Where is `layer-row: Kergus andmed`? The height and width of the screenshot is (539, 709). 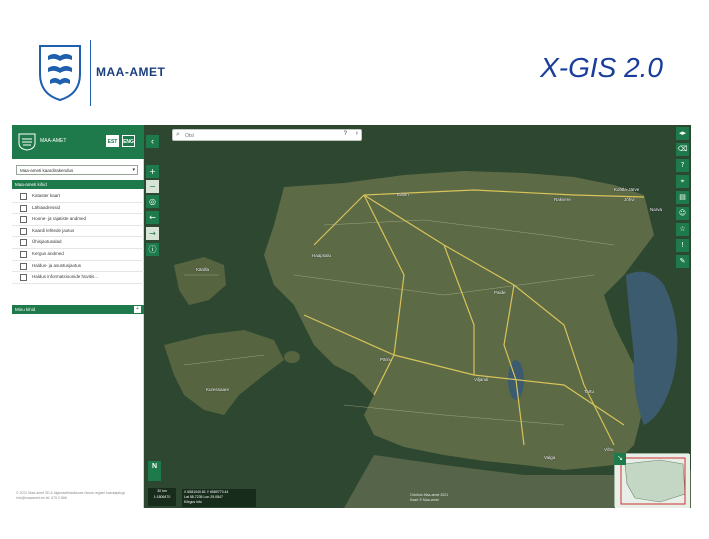 layer-row: Kergus andmed is located at coordinates (78, 255).